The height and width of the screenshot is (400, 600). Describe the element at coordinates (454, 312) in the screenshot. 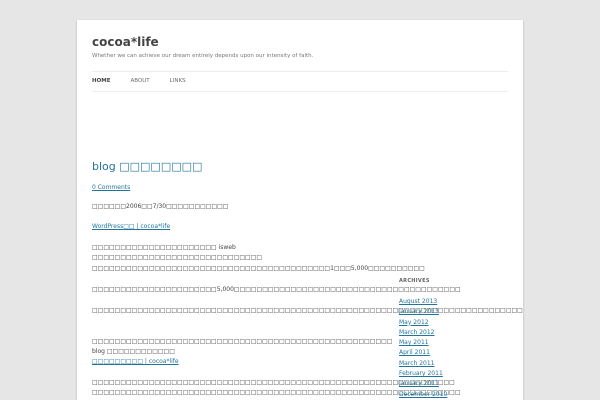

I see `archive-link: January 2013` at that location.